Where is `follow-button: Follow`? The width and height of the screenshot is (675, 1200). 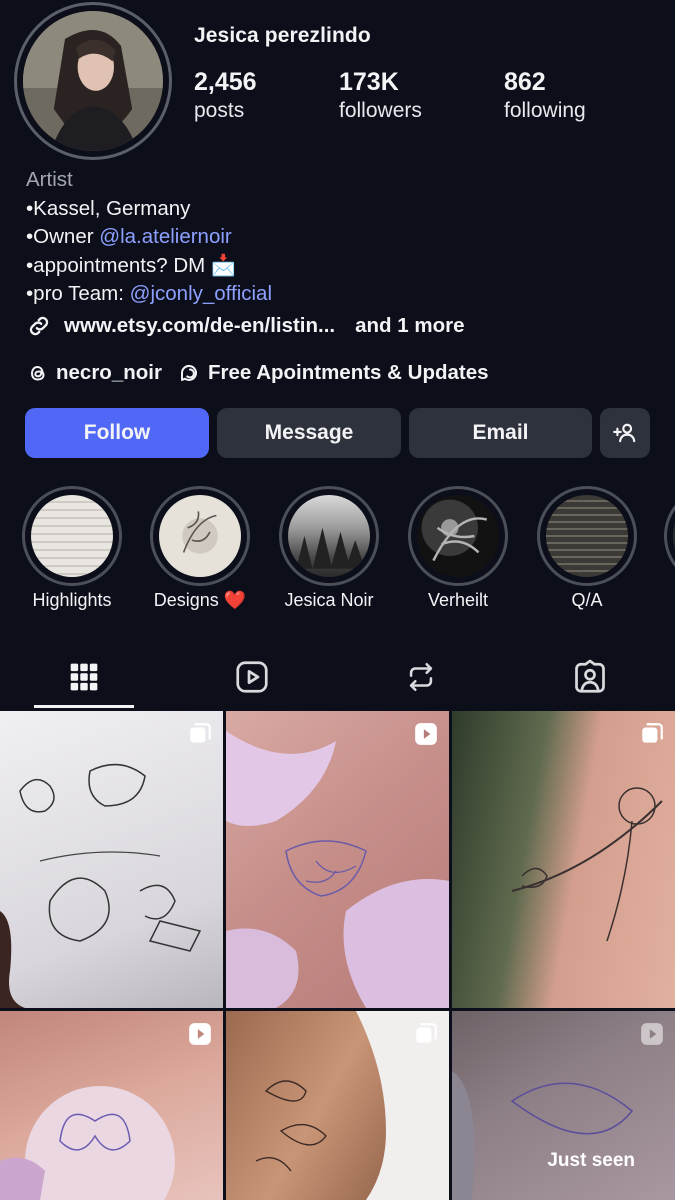
follow-button: Follow is located at coordinates (117, 433).